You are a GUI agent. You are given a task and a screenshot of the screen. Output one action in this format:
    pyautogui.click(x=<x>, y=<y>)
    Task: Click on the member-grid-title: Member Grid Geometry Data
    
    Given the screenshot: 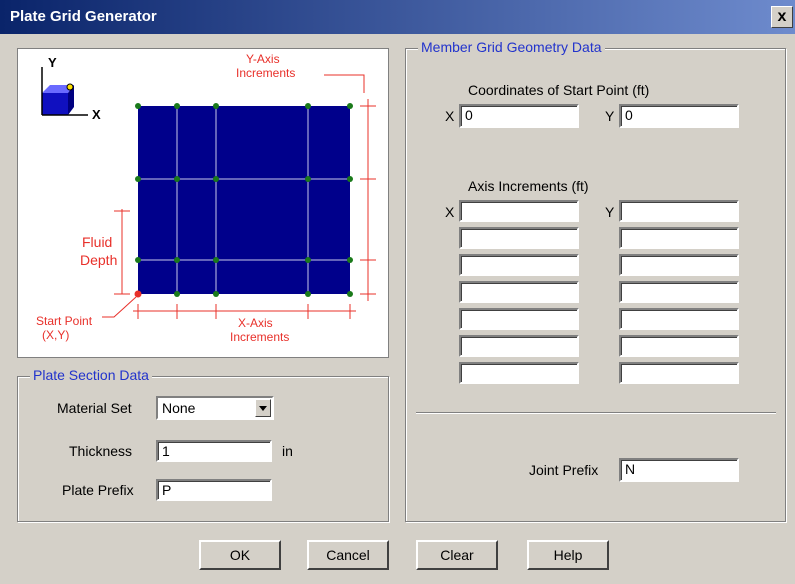 What is the action you would take?
    pyautogui.click(x=511, y=47)
    